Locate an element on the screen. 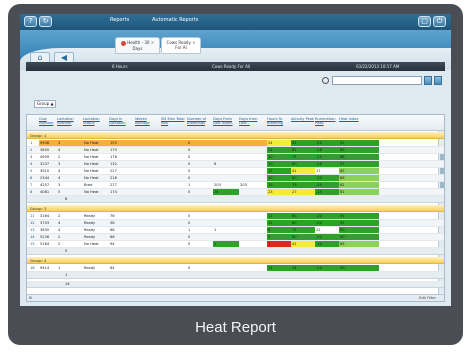 This screenshot has width=471, height=352. table-row: 7 4257 3 Bred 277 1 203 203 15 79 -25 82 is located at coordinates (235, 185).